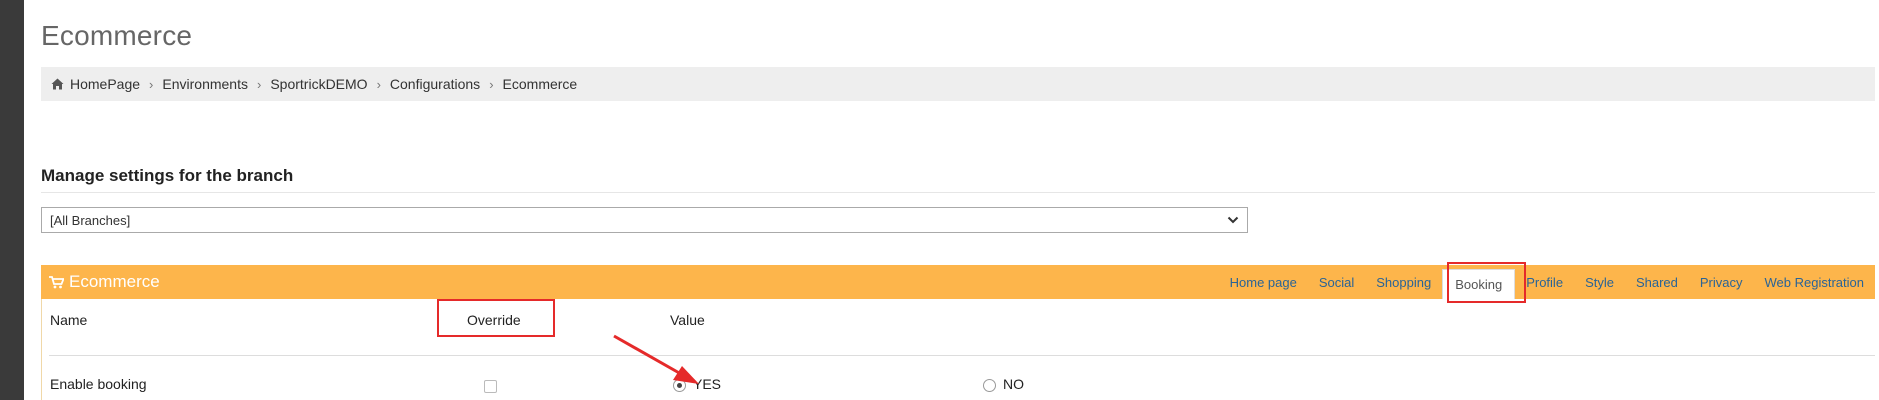  Describe the element at coordinates (318, 84) in the screenshot. I see `breadcrumb-item-sportrickdemo: SportrickDEMO` at that location.